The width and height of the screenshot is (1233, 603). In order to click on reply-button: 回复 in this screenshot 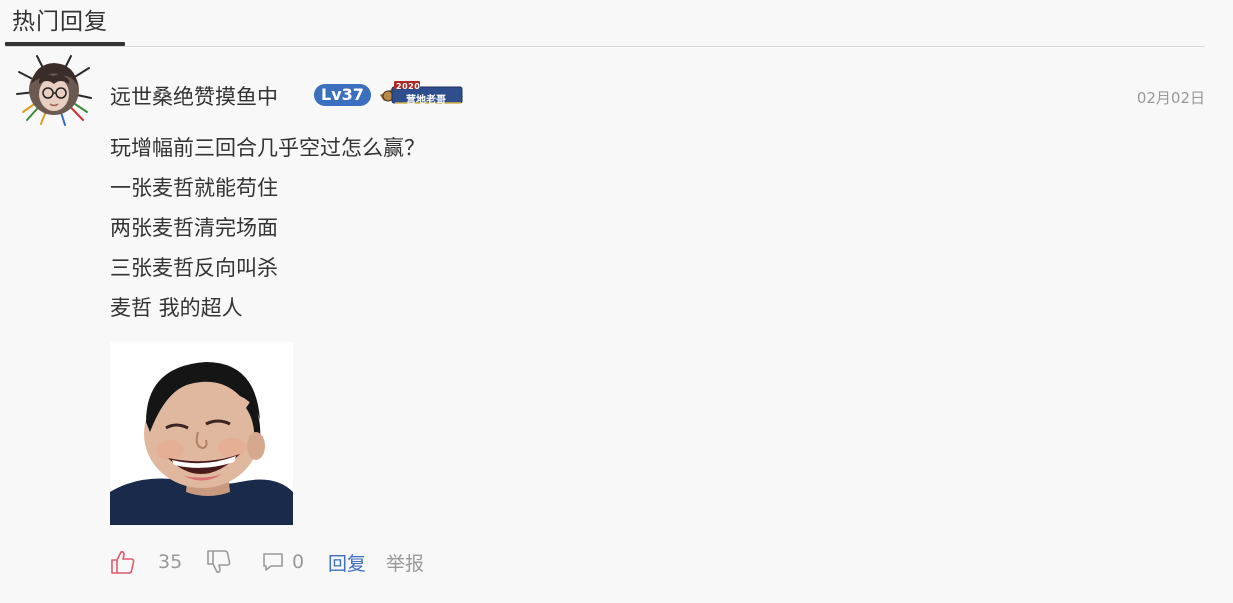, I will do `click(347, 562)`.